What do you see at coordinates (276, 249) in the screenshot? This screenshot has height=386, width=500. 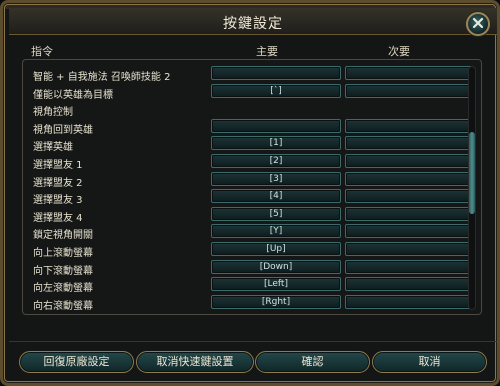 I see `primary-key-slot: [Up]` at bounding box center [276, 249].